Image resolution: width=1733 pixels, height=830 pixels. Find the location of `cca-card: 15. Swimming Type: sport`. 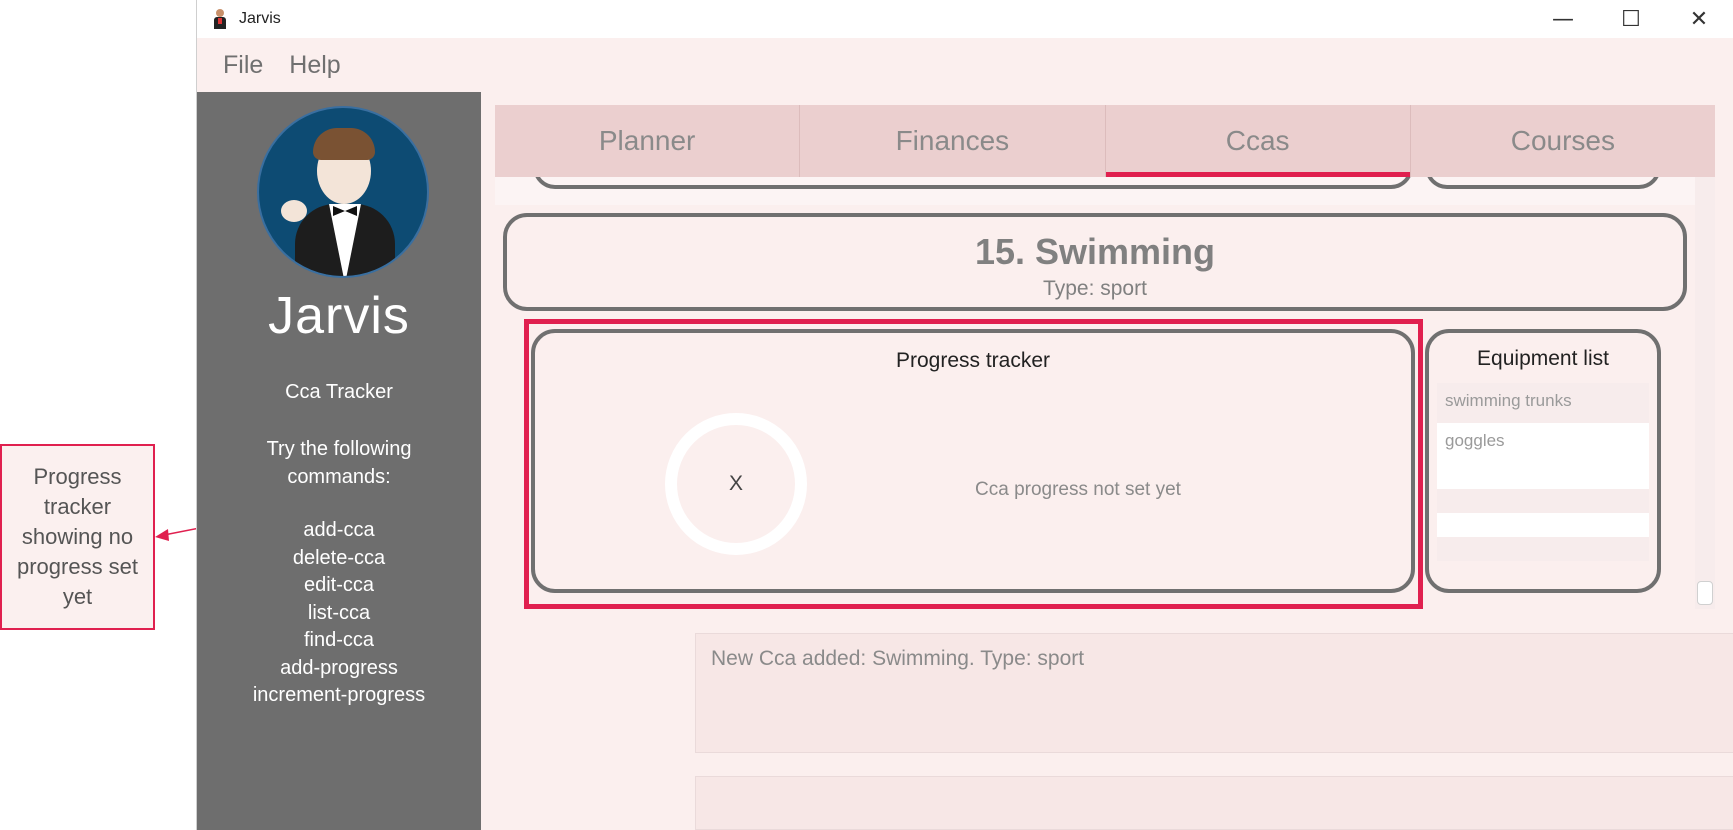

cca-card: 15. Swimming Type: sport is located at coordinates (1095, 262).